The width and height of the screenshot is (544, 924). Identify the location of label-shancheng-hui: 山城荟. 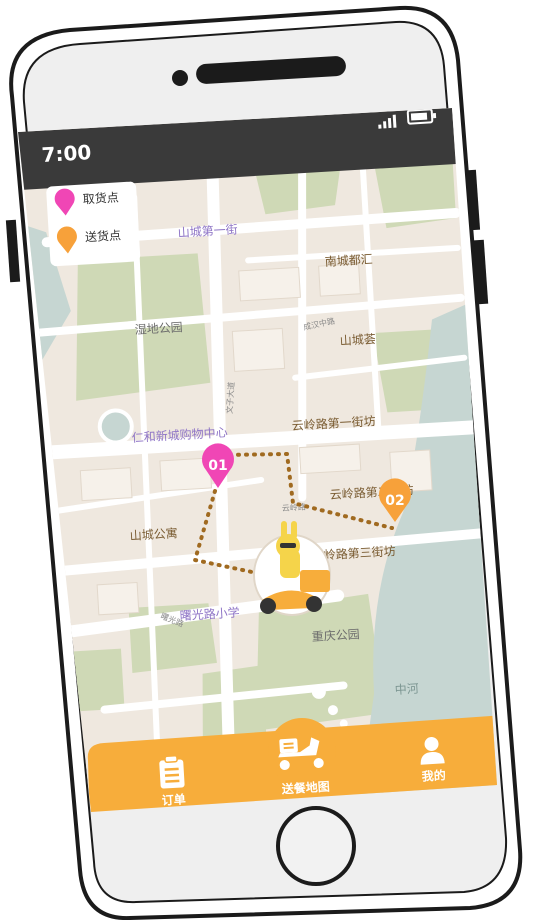
(357, 340).